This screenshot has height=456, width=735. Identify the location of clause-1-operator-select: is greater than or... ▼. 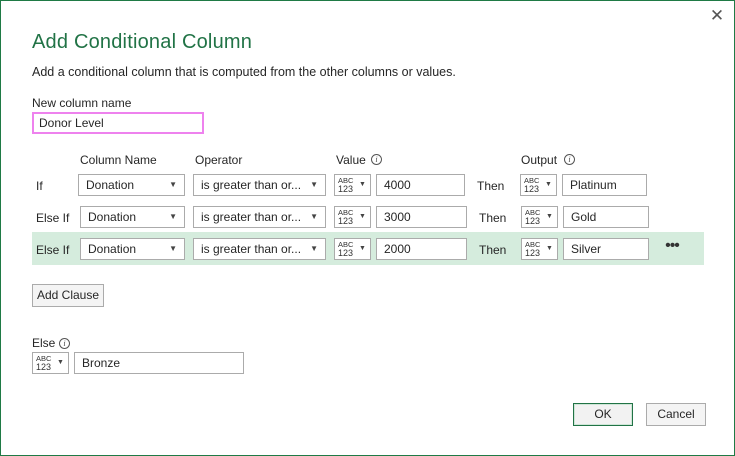
(259, 185).